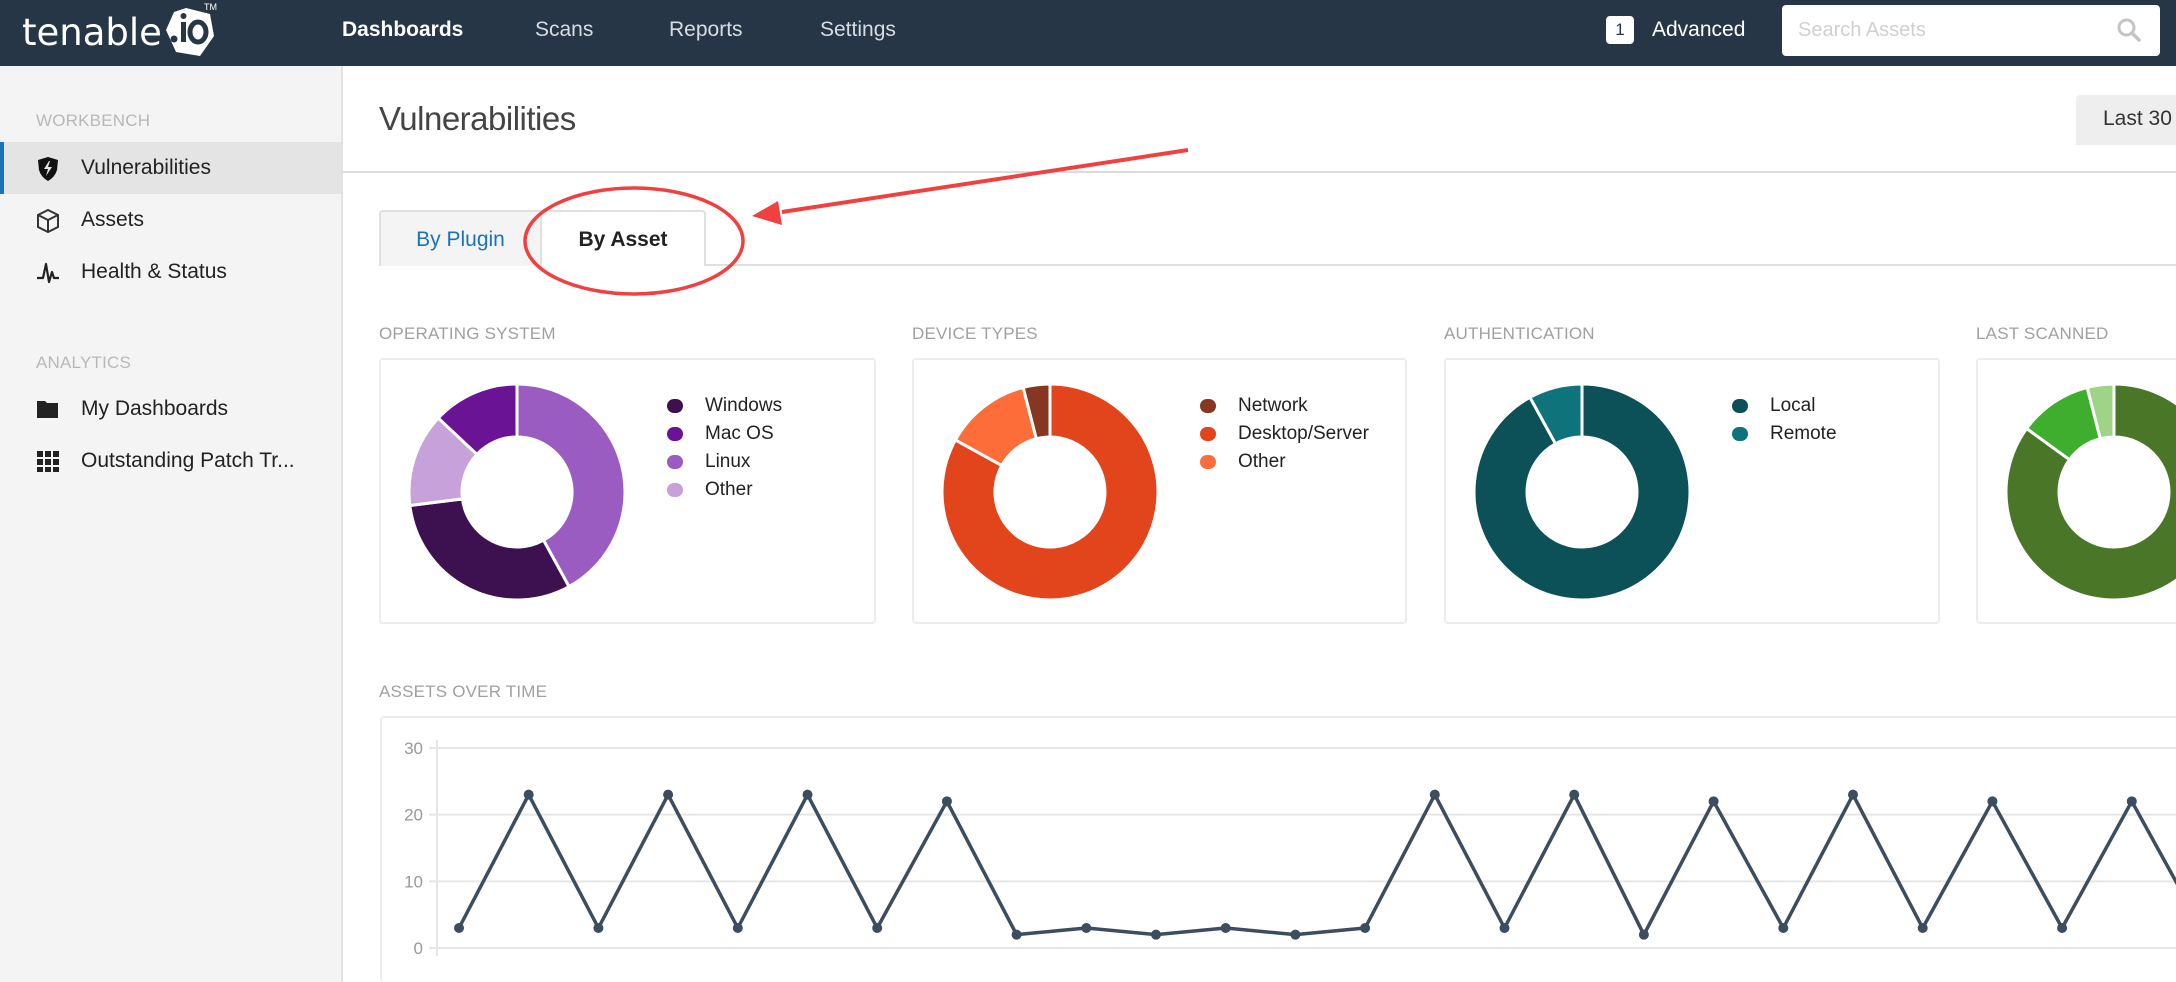 The image size is (2176, 982). I want to click on sidebar-item-my-dashboards: My Dashboards, so click(170, 409).